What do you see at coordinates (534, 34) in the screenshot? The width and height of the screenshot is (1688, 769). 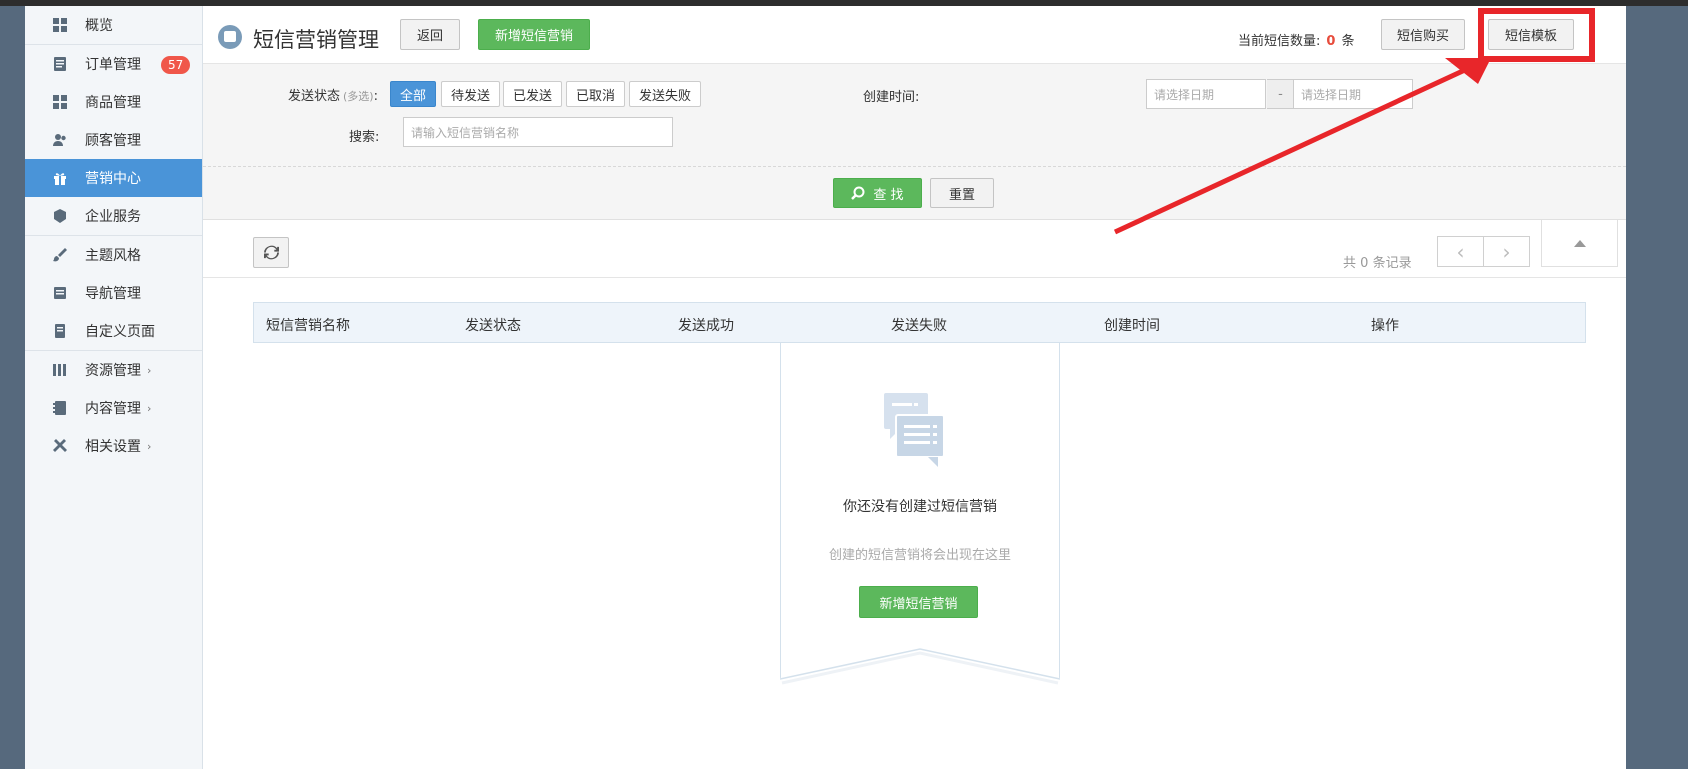 I see `add-sms-marketing-button: 新增短信营销` at bounding box center [534, 34].